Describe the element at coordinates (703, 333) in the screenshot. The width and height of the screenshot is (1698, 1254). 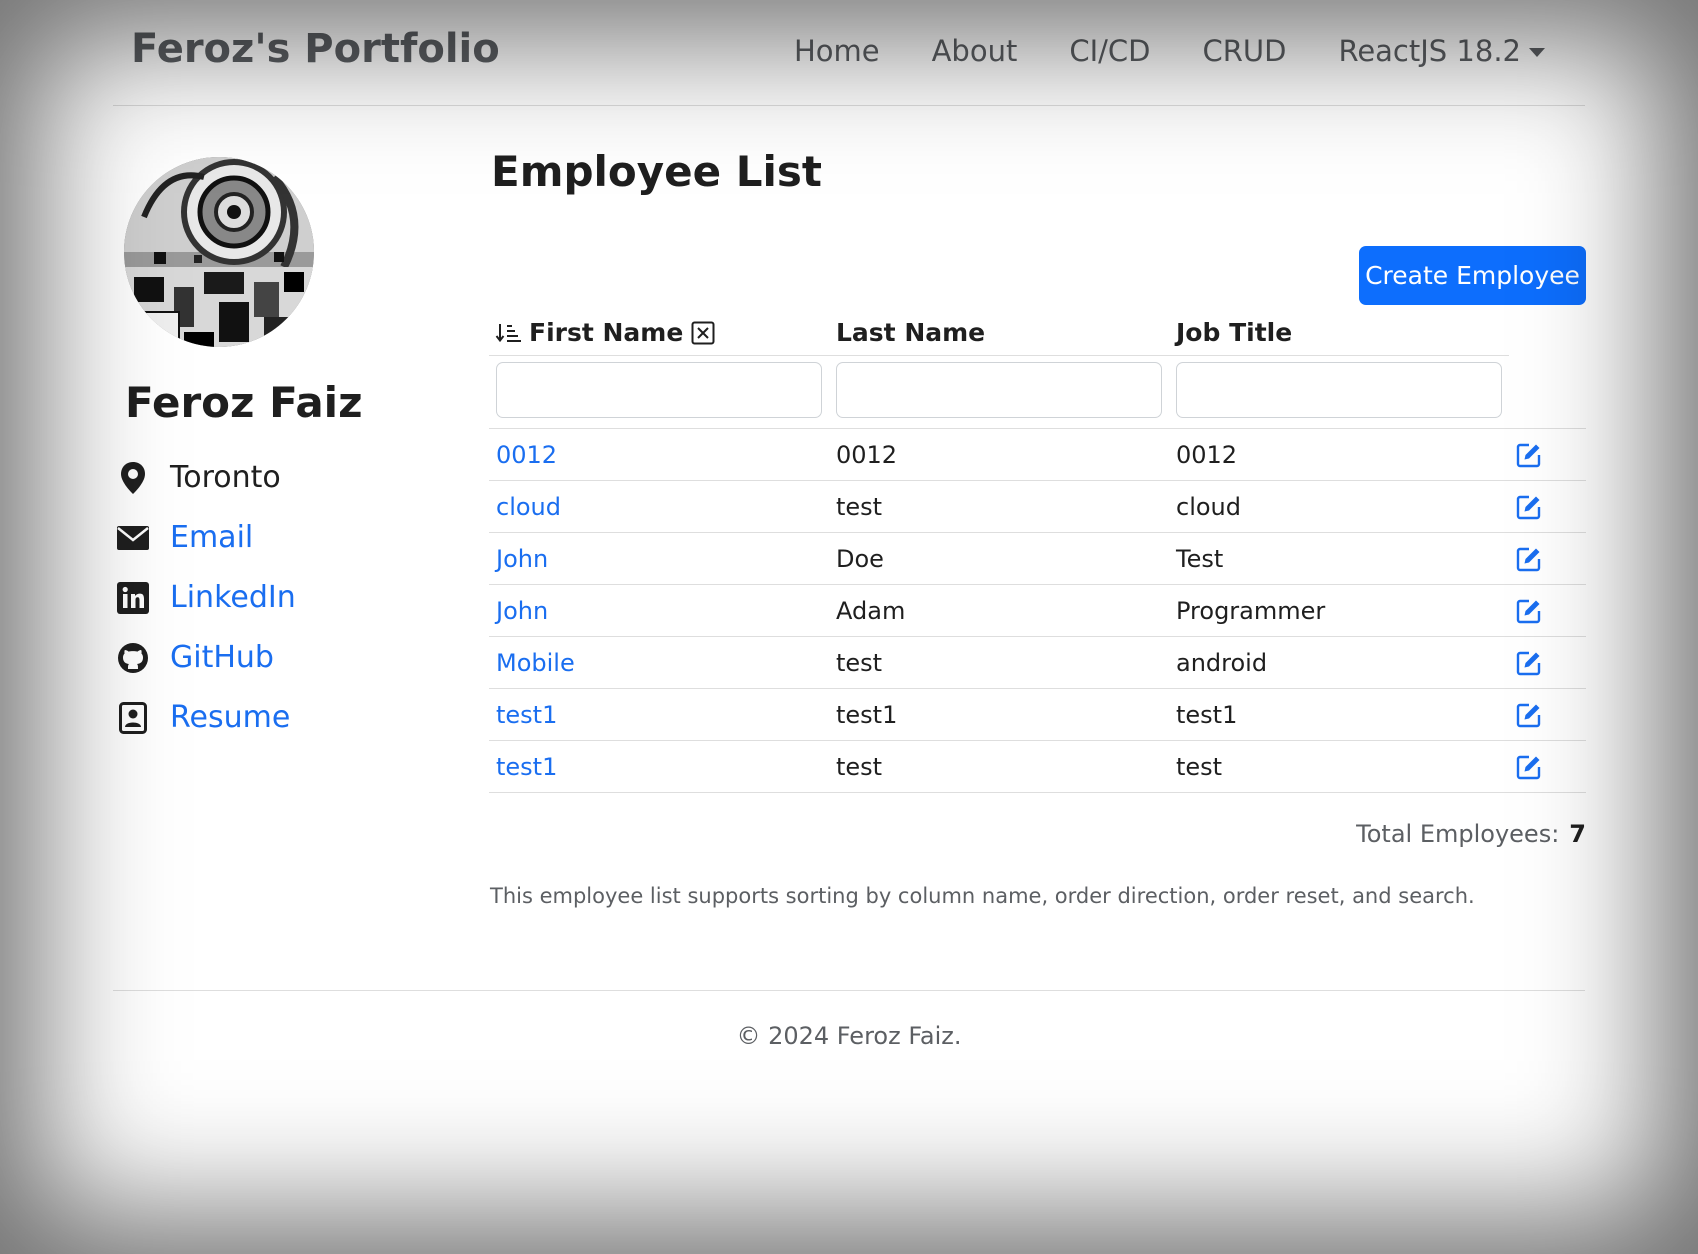
I see `clear-sort-icon` at that location.